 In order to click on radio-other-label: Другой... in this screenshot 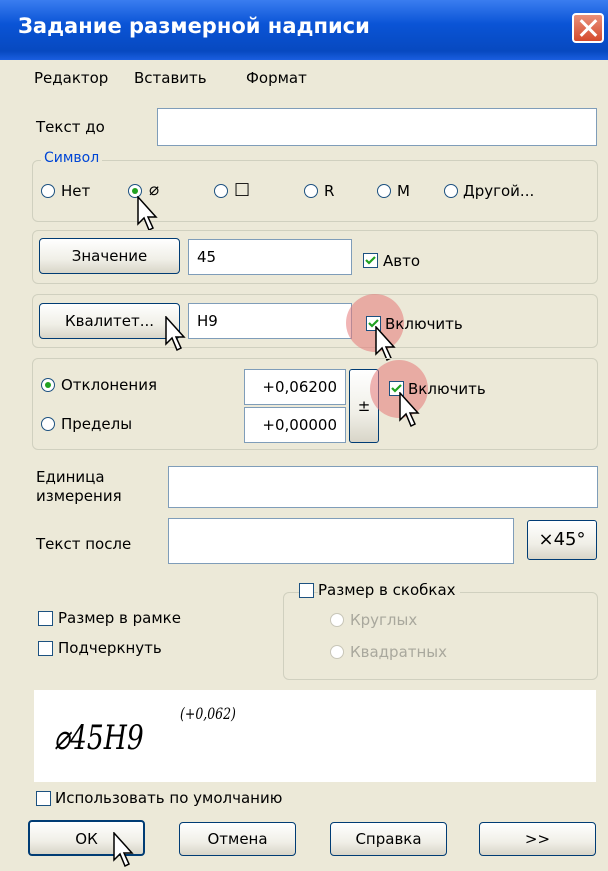, I will do `click(499, 191)`.